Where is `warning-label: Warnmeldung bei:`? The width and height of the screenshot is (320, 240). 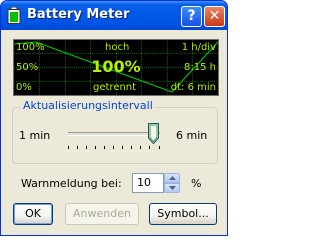 warning-label: Warnmeldung bei: is located at coordinates (71, 183).